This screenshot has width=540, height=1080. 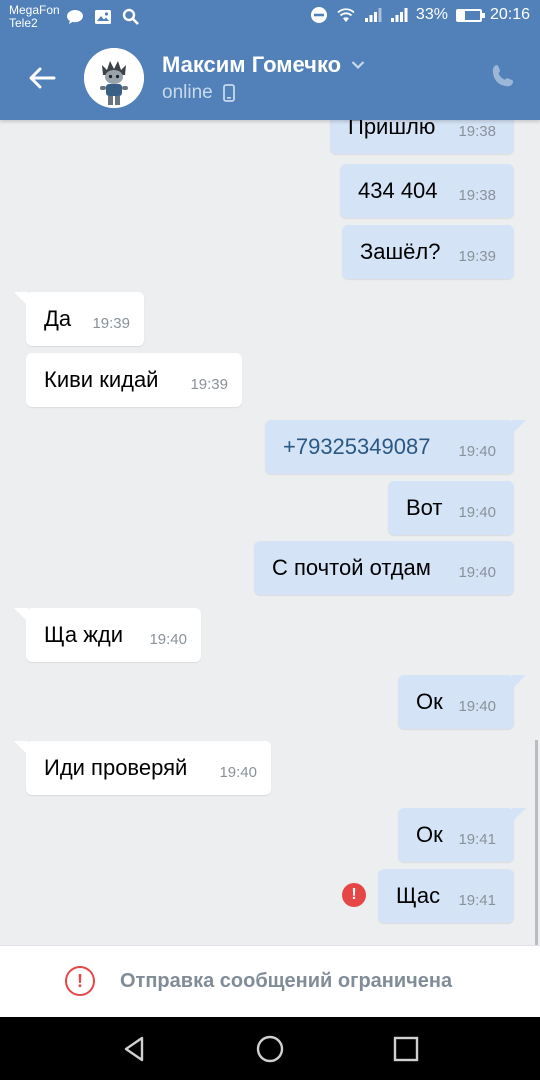 I want to click on message-text: Пришлю, so click(x=392, y=129).